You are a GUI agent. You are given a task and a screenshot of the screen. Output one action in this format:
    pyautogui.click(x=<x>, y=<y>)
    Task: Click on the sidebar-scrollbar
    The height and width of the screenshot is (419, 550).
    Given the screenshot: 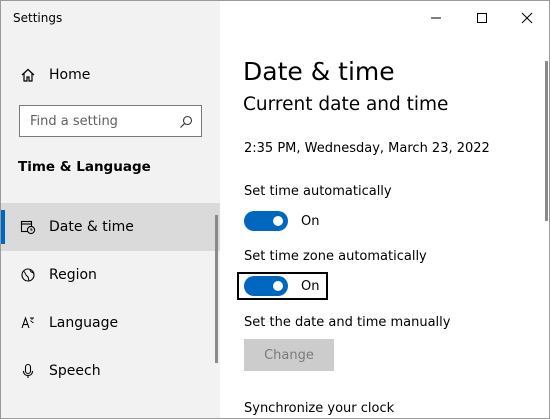 What is the action you would take?
    pyautogui.click(x=216, y=289)
    